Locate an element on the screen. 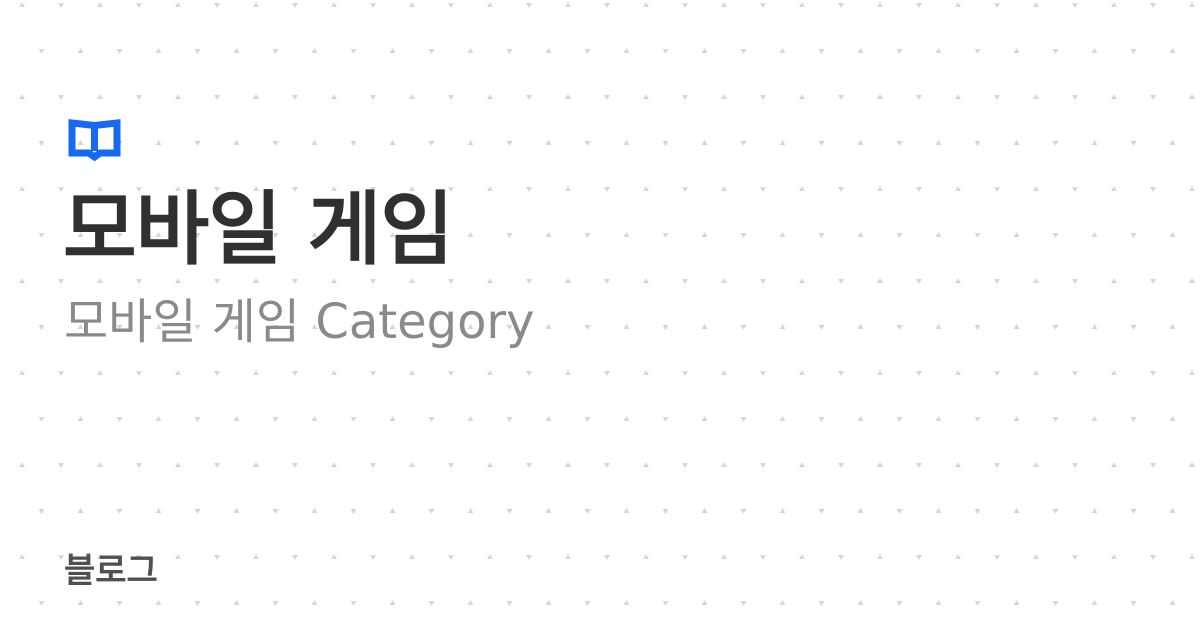 The width and height of the screenshot is (1200, 630). open-book-icon is located at coordinates (94, 140).